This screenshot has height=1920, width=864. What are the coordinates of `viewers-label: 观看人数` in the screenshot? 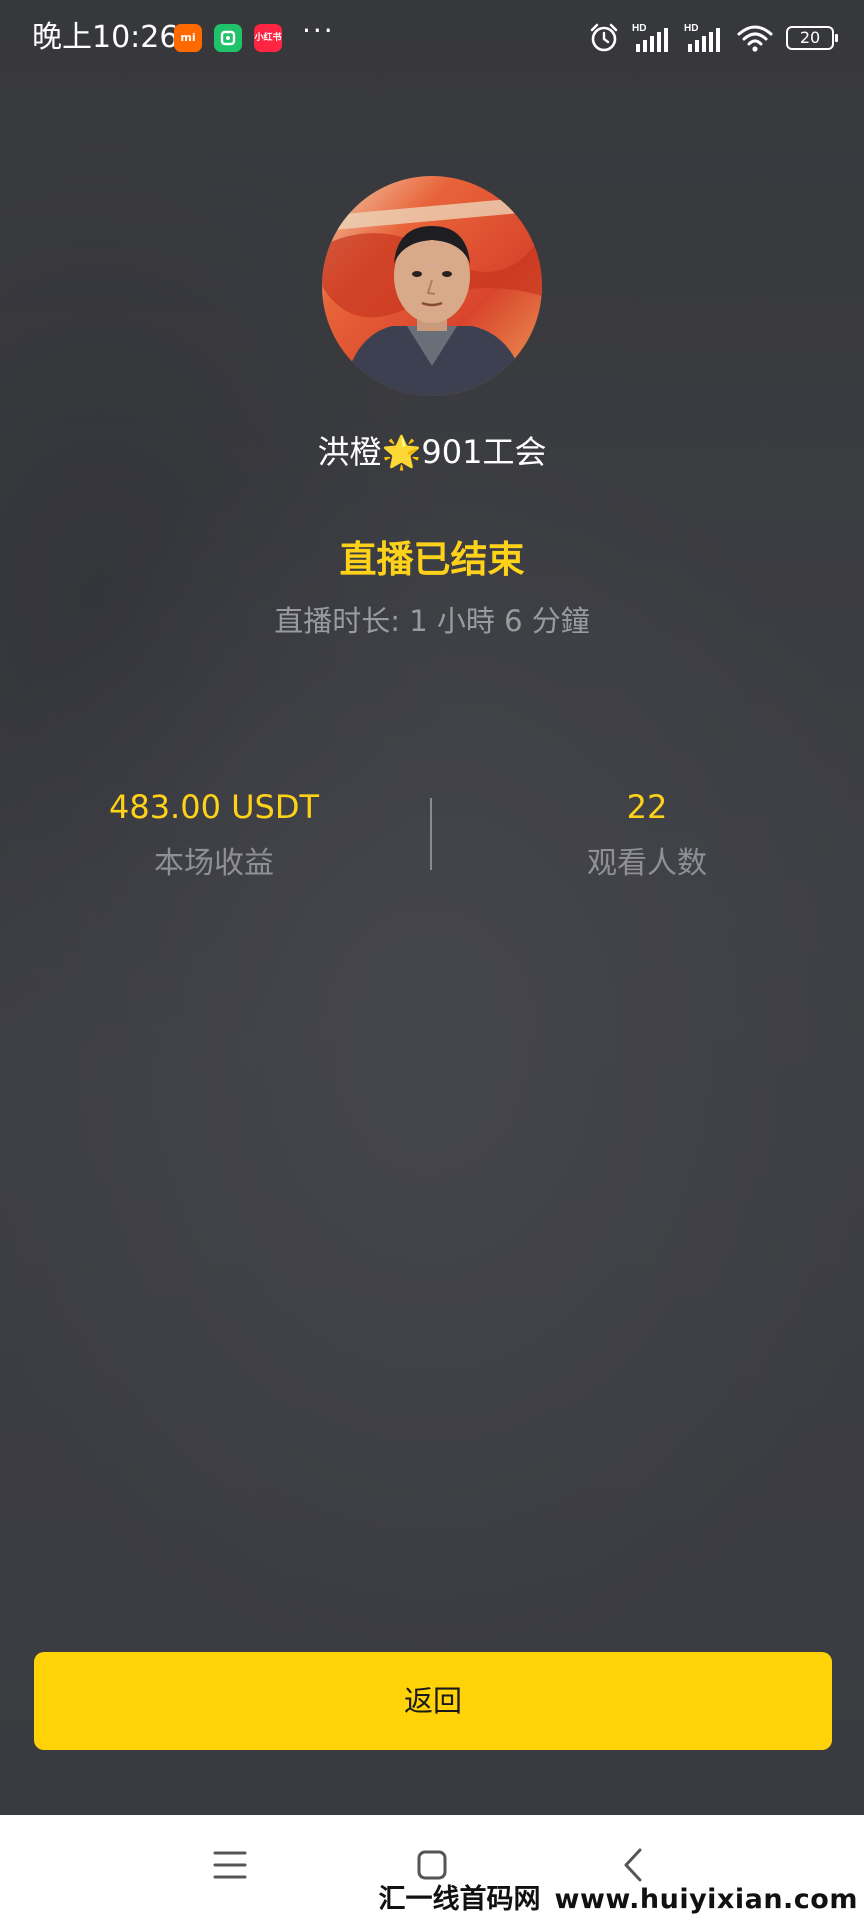 It's located at (647, 863).